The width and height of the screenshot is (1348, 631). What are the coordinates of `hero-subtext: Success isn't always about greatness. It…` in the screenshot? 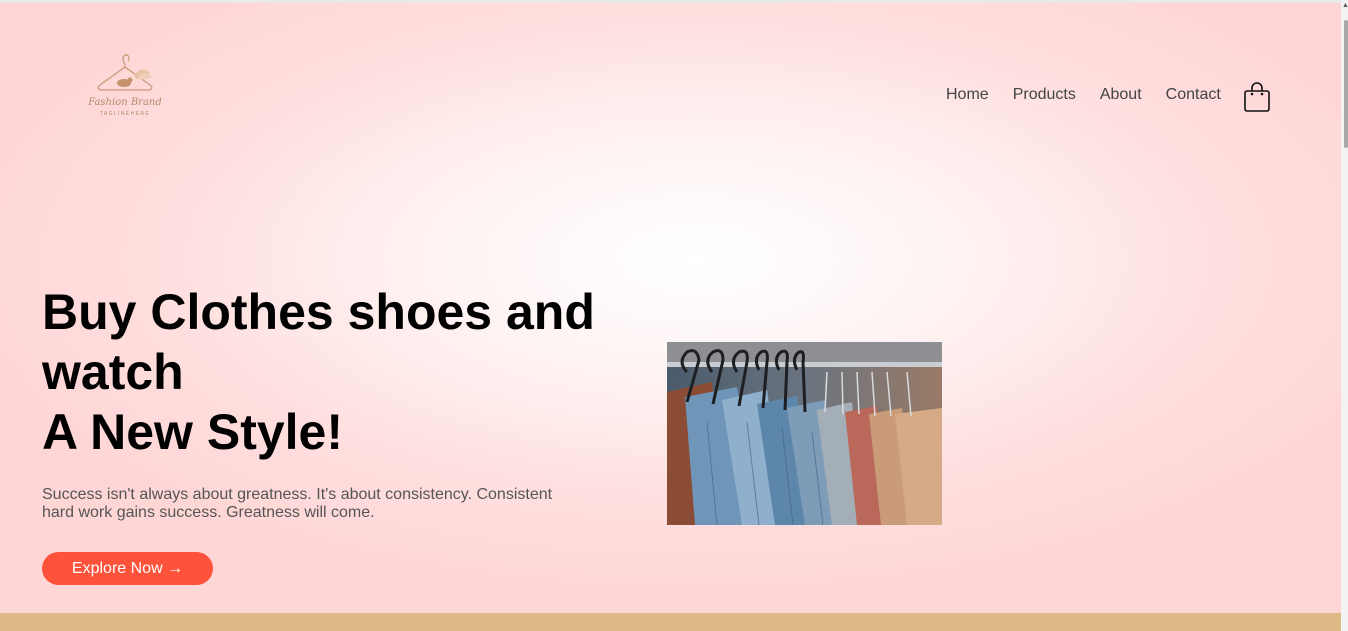 It's located at (297, 503).